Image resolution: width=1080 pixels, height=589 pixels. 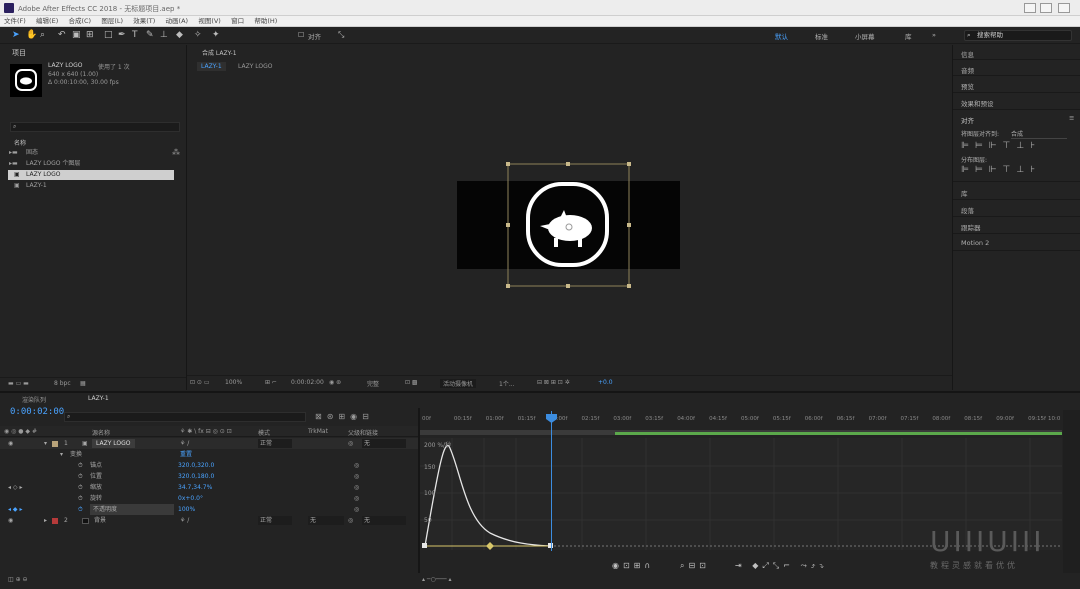 What do you see at coordinates (91, 186) in the screenshot?
I see `project-row: ▣ LAZY-1` at bounding box center [91, 186].